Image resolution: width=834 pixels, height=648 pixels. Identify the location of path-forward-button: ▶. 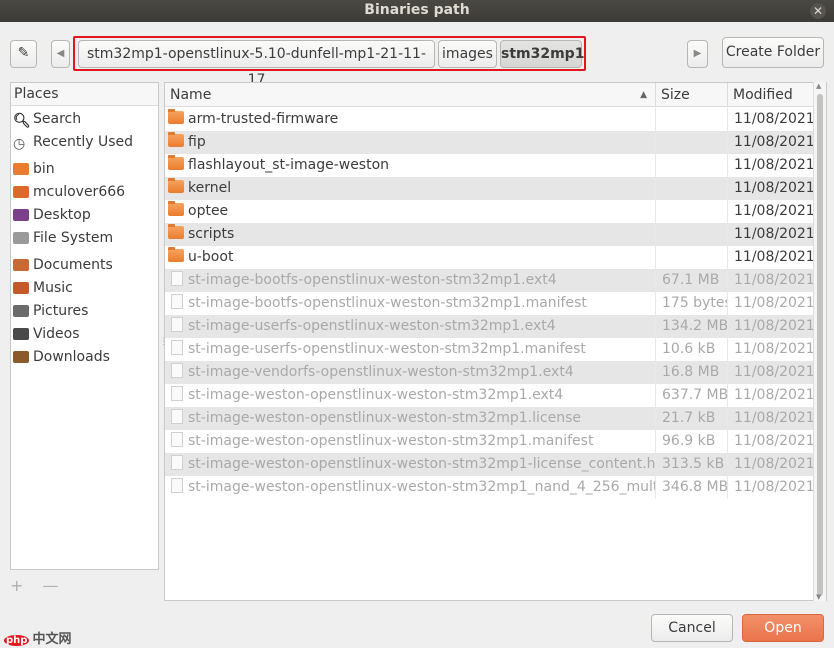
(697, 54).